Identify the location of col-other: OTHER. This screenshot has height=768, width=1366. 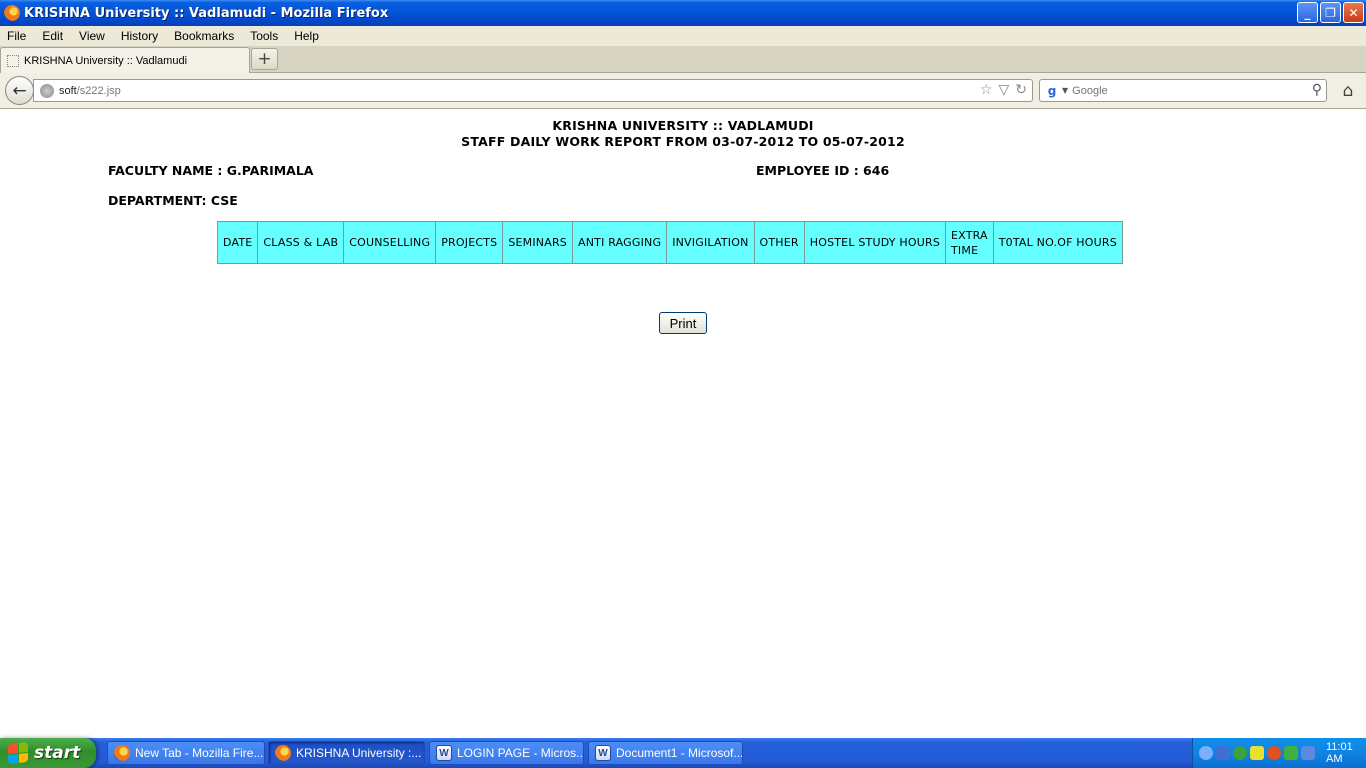
(779, 242).